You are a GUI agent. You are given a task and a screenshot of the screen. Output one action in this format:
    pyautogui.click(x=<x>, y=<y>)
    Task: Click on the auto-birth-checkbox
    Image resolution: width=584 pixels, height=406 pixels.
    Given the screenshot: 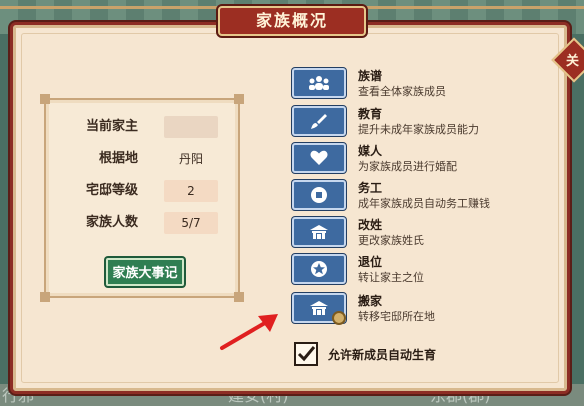 What is the action you would take?
    pyautogui.click(x=306, y=354)
    